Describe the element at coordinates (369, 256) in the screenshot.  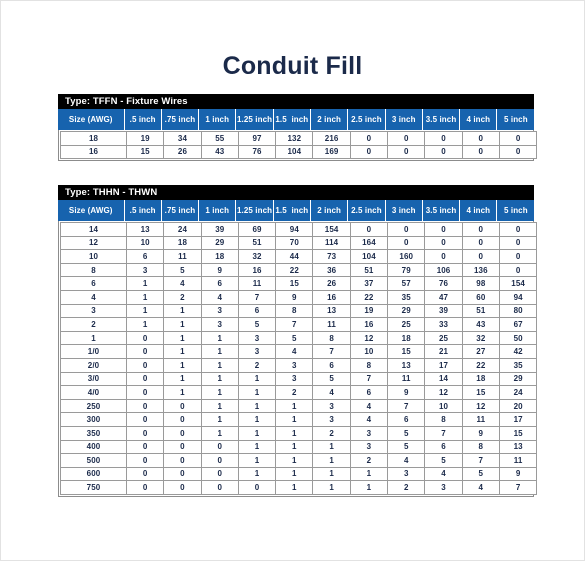
I see `cell-value: 104` at that location.